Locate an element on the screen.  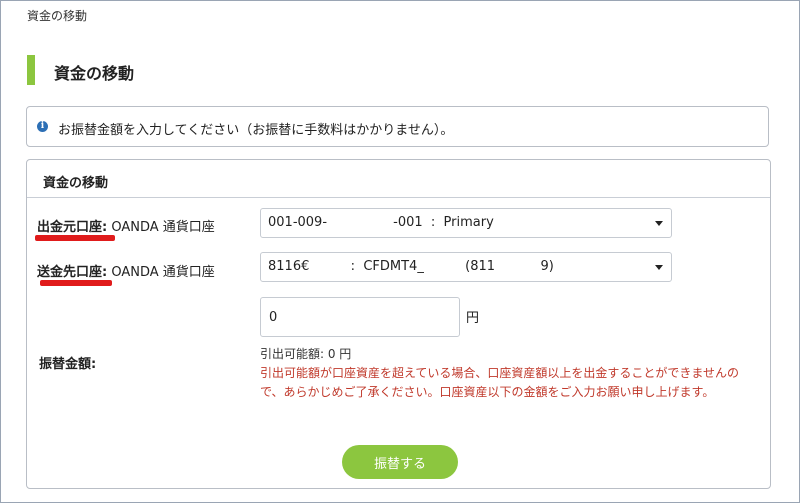
info-message-box: i お振替金額を入力してください（お振替に手数料はかかりません）。 is located at coordinates (397, 126).